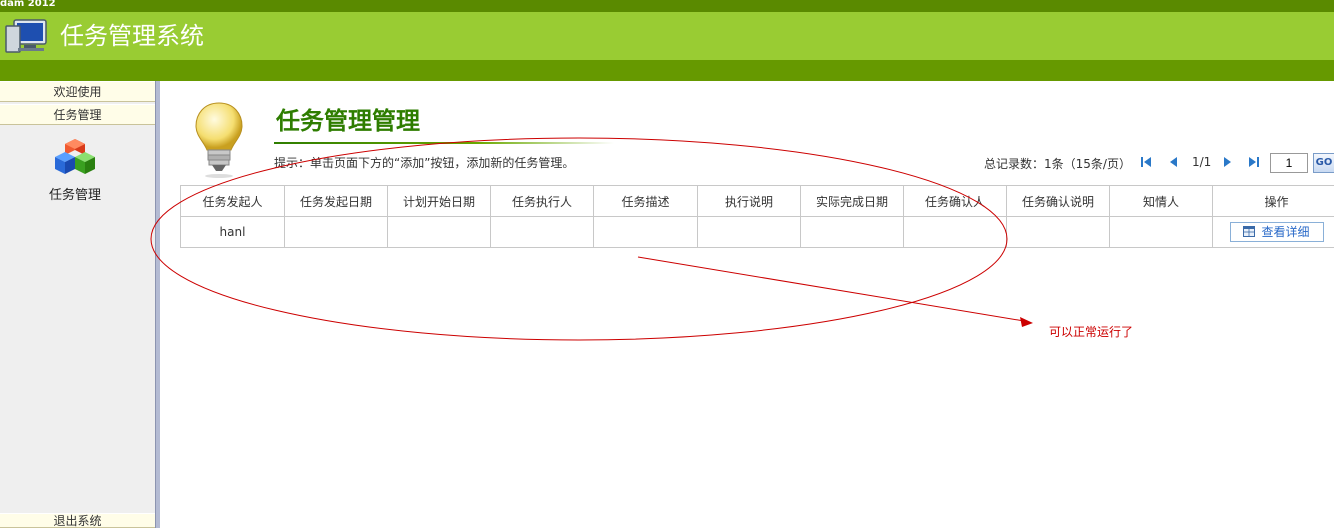 This screenshot has height=528, width=1334. I want to click on annotation-text: 可以正常运行了, so click(1091, 332).